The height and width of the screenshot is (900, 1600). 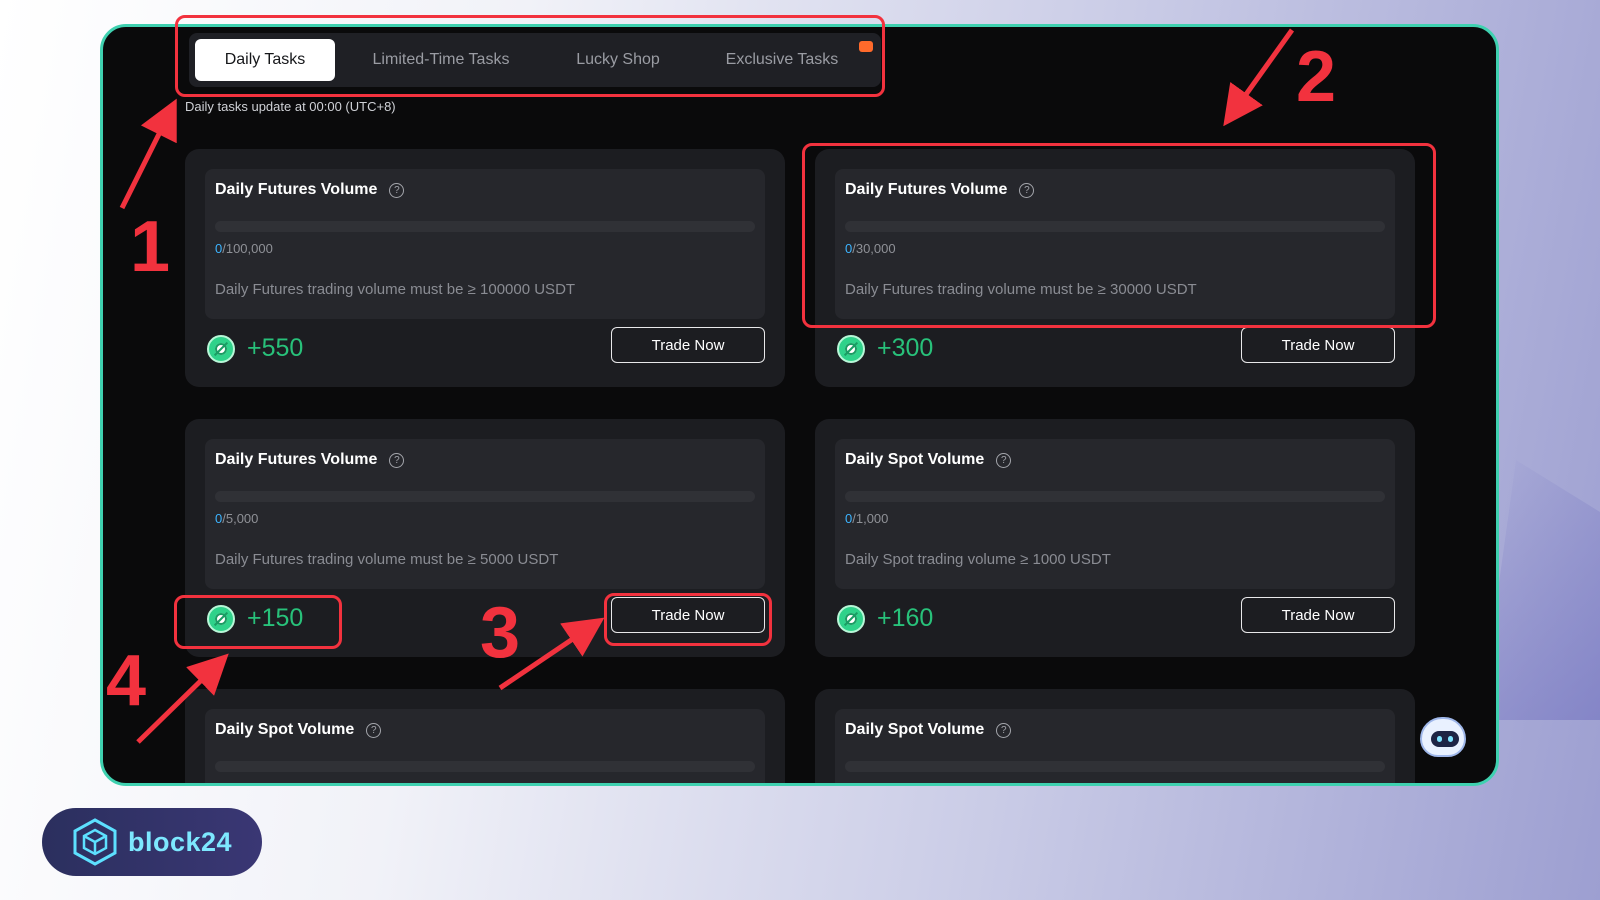 What do you see at coordinates (126, 681) in the screenshot?
I see `annotation-number-4: 4` at bounding box center [126, 681].